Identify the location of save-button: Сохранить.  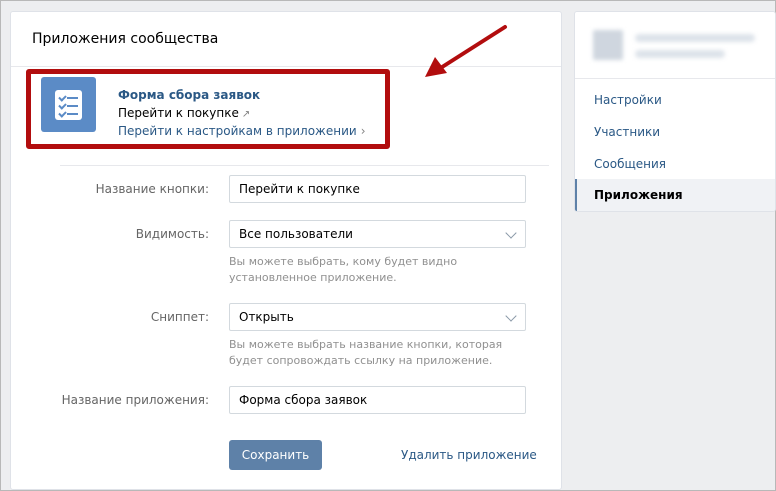
(275, 455).